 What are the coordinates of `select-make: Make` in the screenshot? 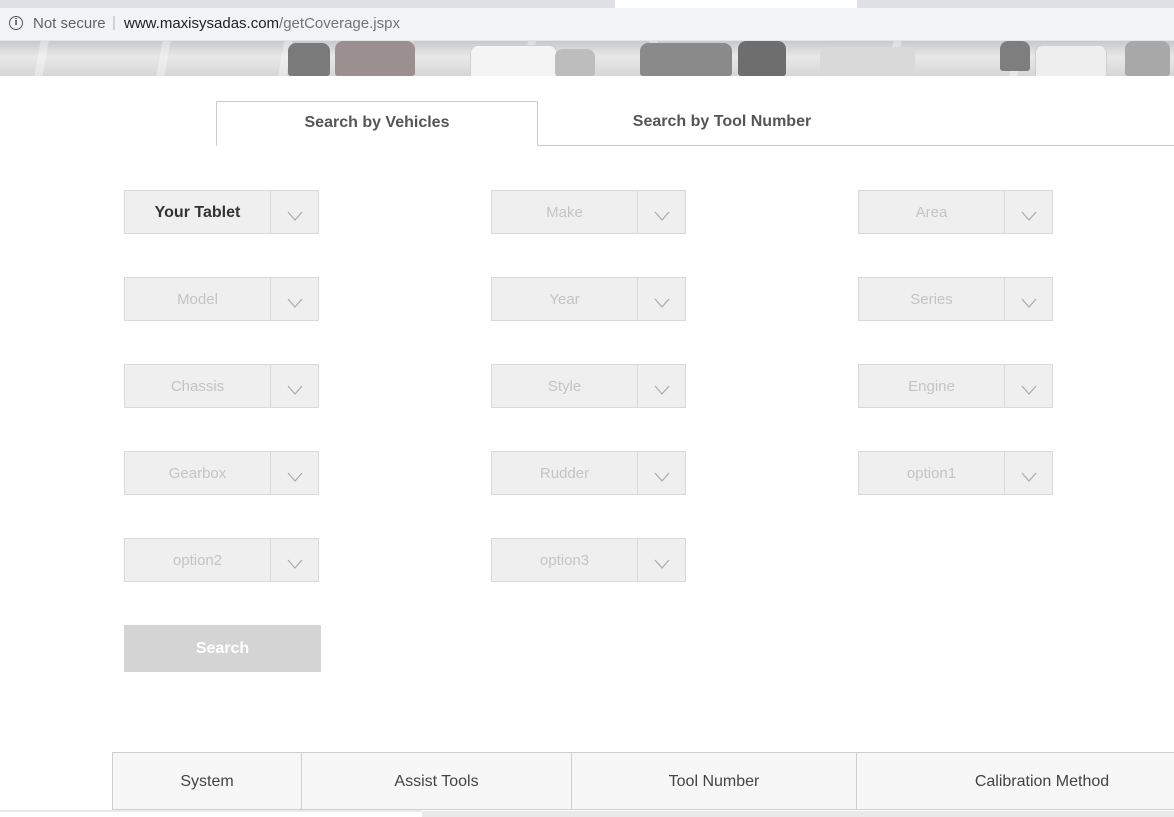 It's located at (588, 212).